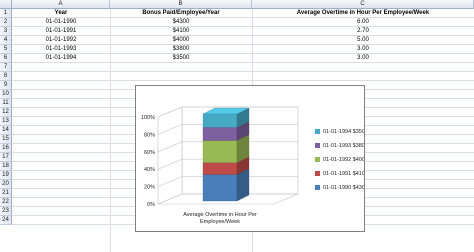 This screenshot has width=474, height=252. Describe the element at coordinates (220, 215) in the screenshot. I see `x-category-label: Average Overtime in Hour Per` at that location.